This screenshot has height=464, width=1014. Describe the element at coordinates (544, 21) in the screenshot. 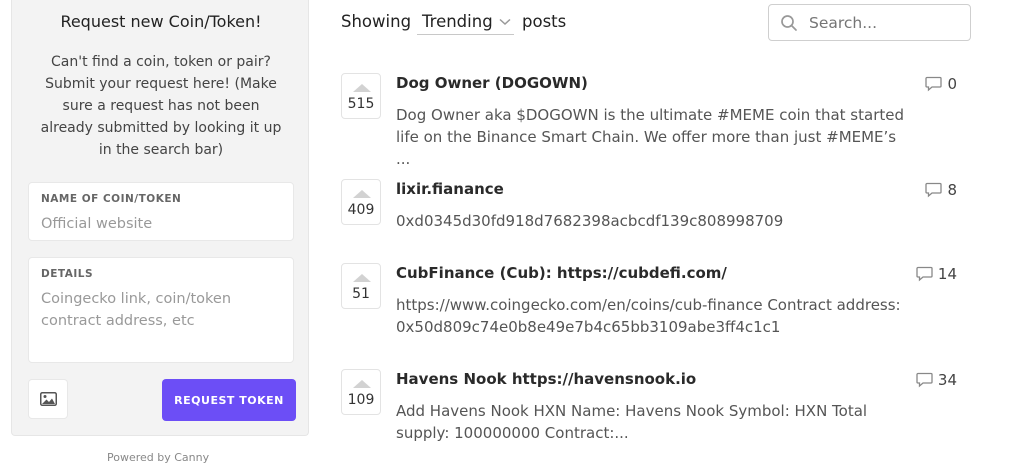

I see `posts-label: posts` at that location.